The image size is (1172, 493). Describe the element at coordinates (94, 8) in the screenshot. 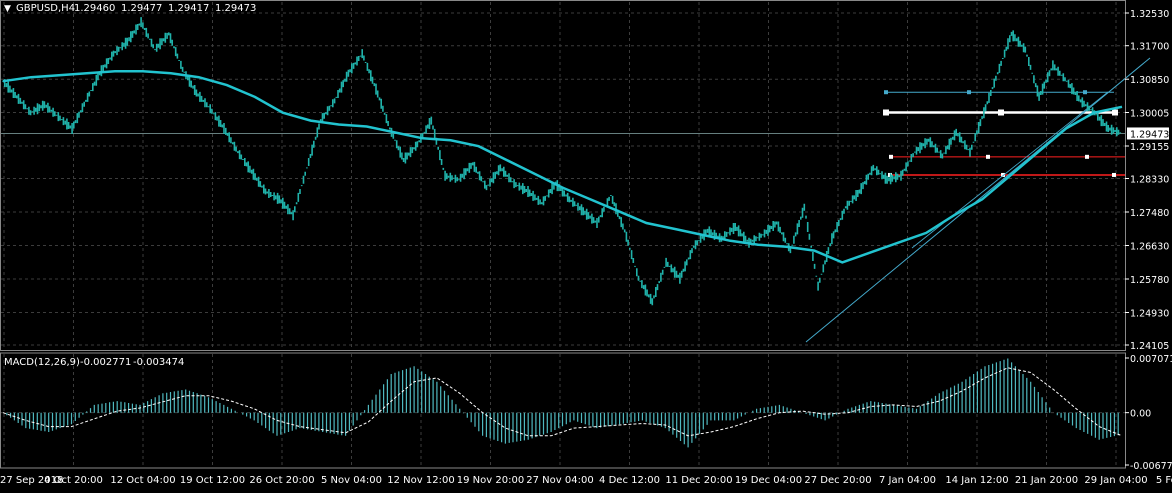

I see `open-value: 1.29460` at that location.